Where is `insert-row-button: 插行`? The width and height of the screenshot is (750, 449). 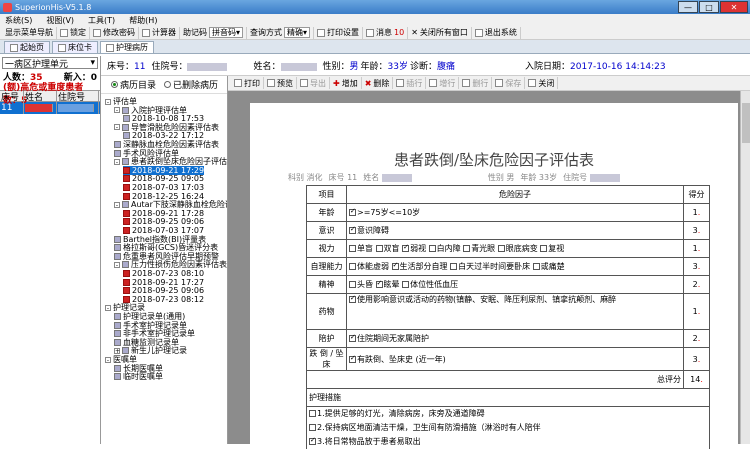 insert-row-button: 插行 is located at coordinates (410, 83).